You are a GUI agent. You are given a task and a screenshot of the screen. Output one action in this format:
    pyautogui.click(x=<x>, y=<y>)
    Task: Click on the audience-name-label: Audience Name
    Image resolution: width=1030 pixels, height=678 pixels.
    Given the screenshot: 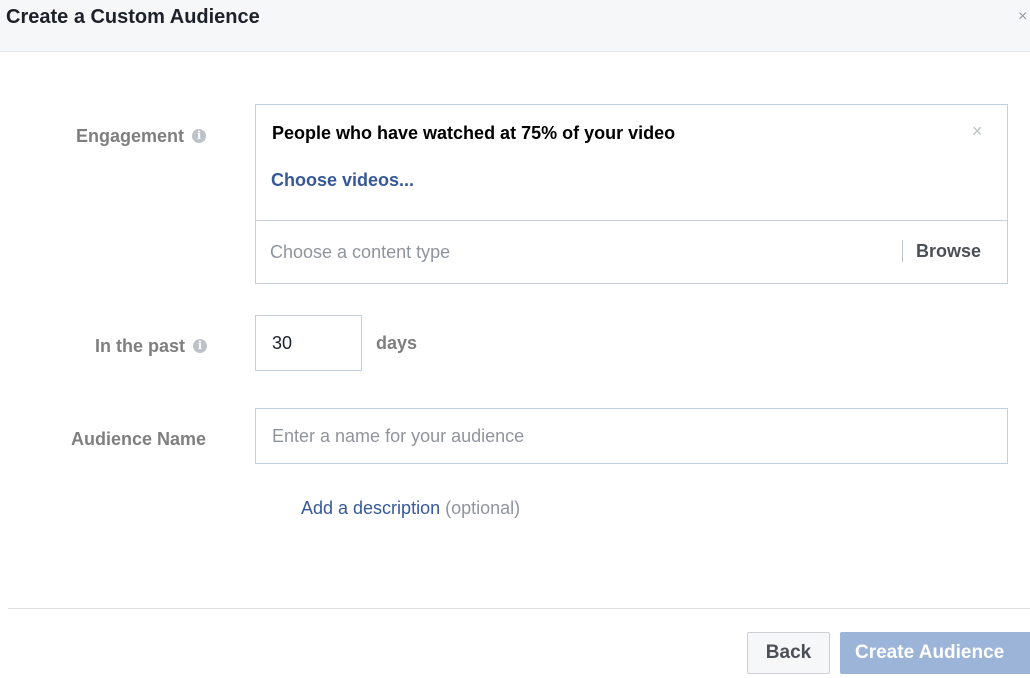 What is the action you would take?
    pyautogui.click(x=138, y=439)
    